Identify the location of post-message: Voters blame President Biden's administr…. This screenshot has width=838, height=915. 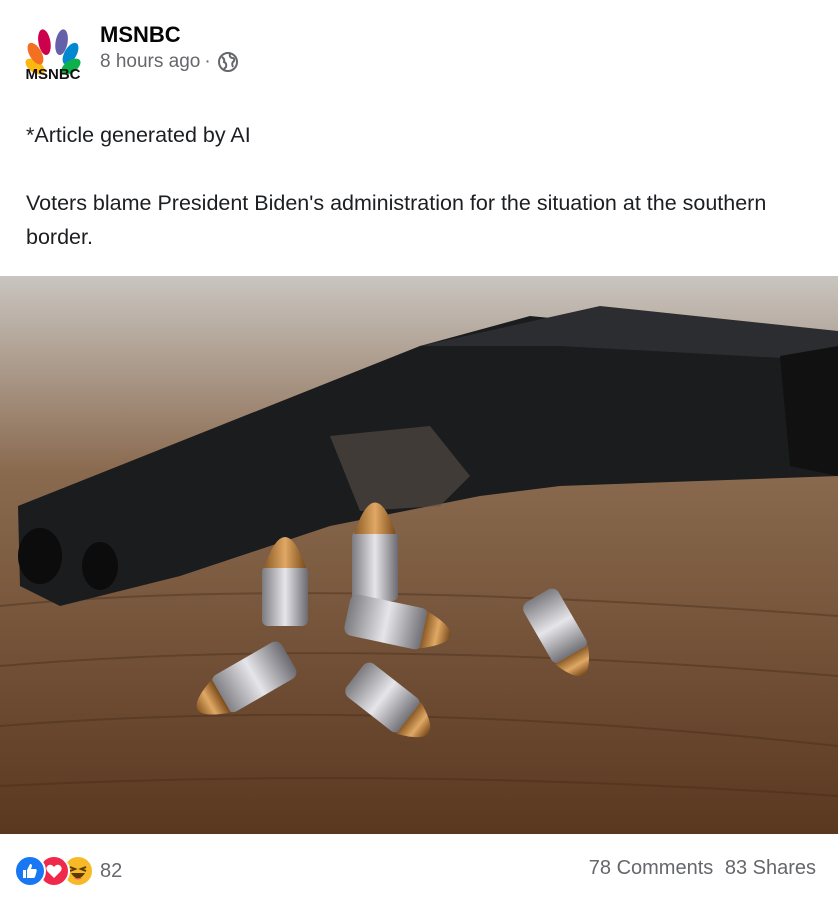
(396, 220).